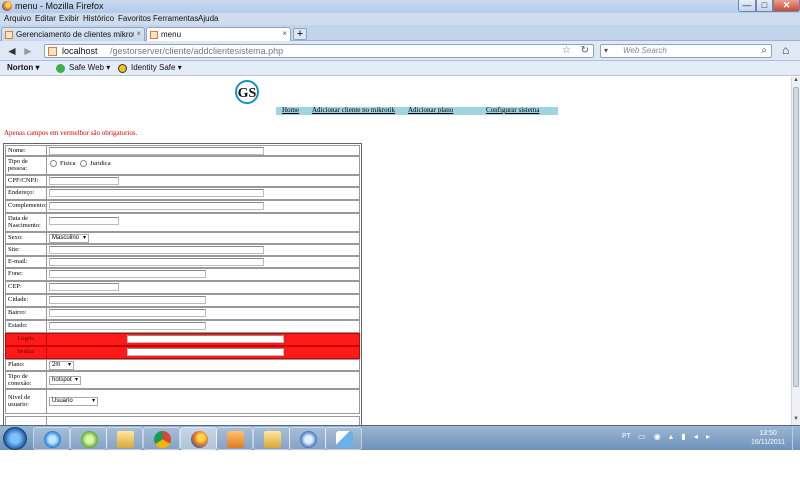 The width and height of the screenshot is (800, 488). What do you see at coordinates (768, 438) in the screenshot?
I see `taskbar-clock: 13:50 16/11/2011` at bounding box center [768, 438].